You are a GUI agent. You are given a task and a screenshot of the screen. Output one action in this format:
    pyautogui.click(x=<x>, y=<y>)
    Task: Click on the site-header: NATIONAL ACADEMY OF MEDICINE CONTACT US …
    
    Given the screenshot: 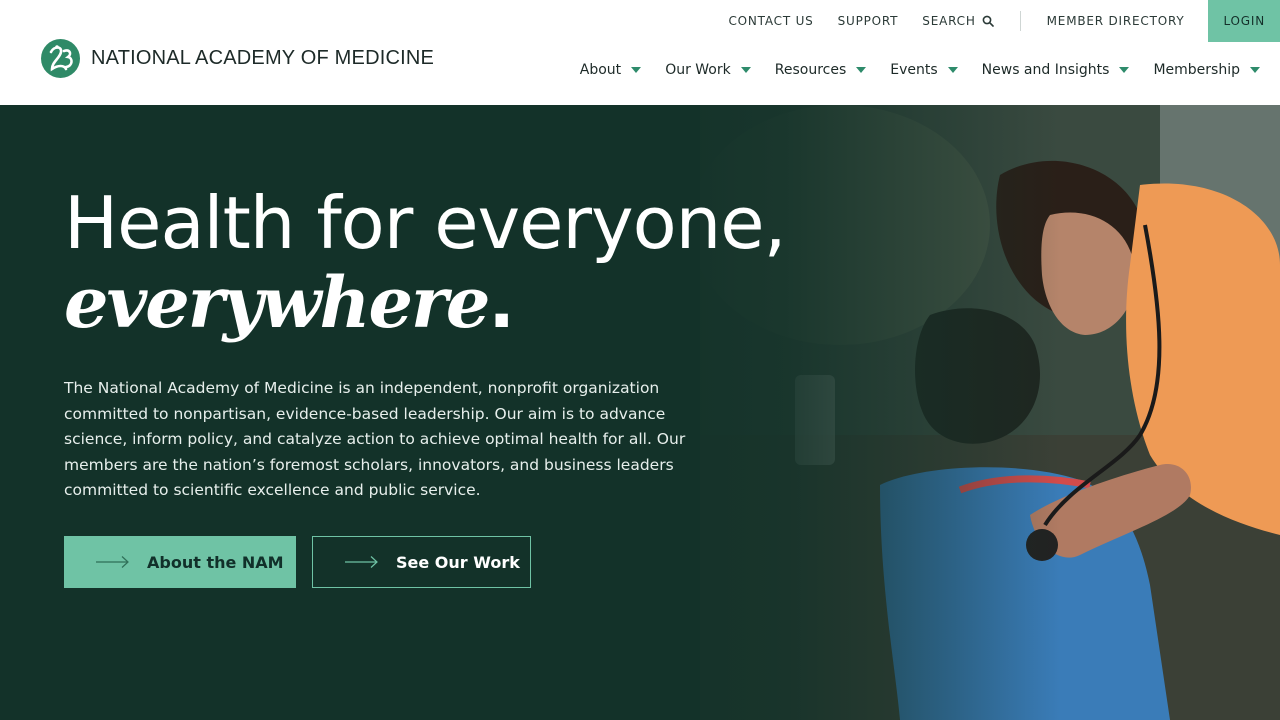 What is the action you would take?
    pyautogui.click(x=640, y=52)
    